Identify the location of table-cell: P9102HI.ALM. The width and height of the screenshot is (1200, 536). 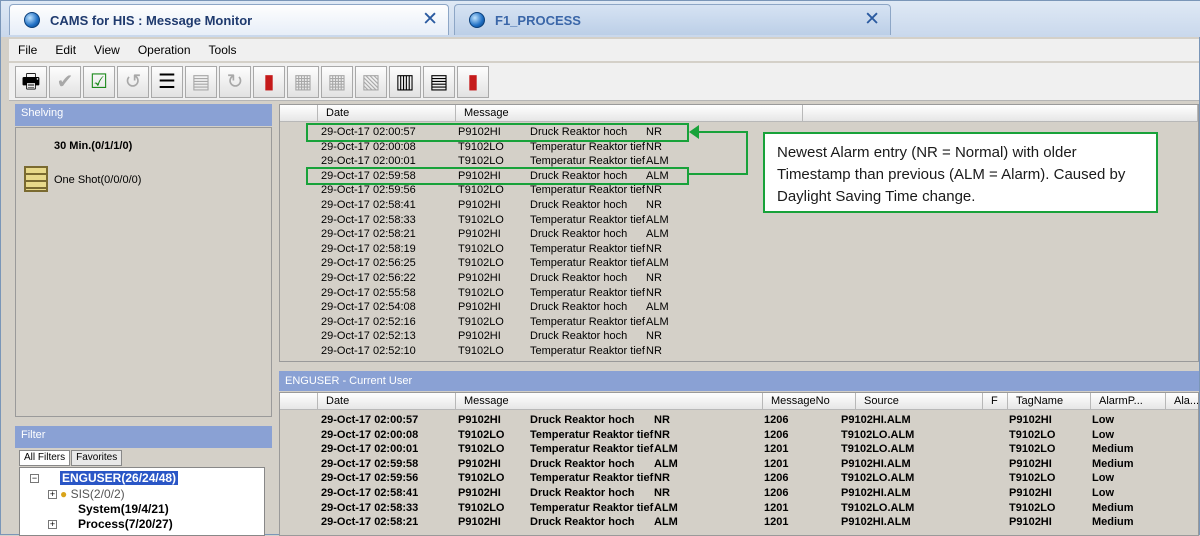
(876, 493).